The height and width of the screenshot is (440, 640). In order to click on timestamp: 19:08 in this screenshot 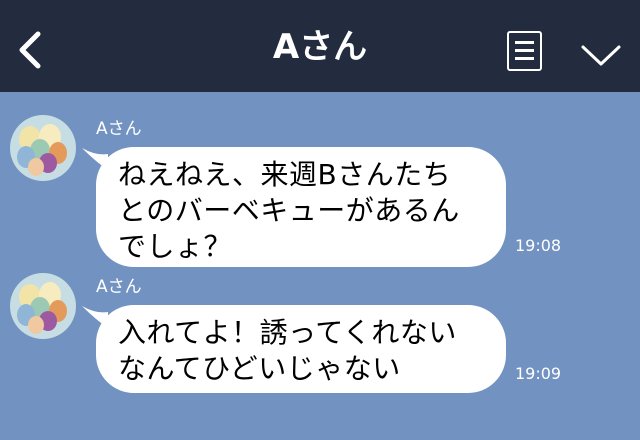, I will do `click(538, 245)`.